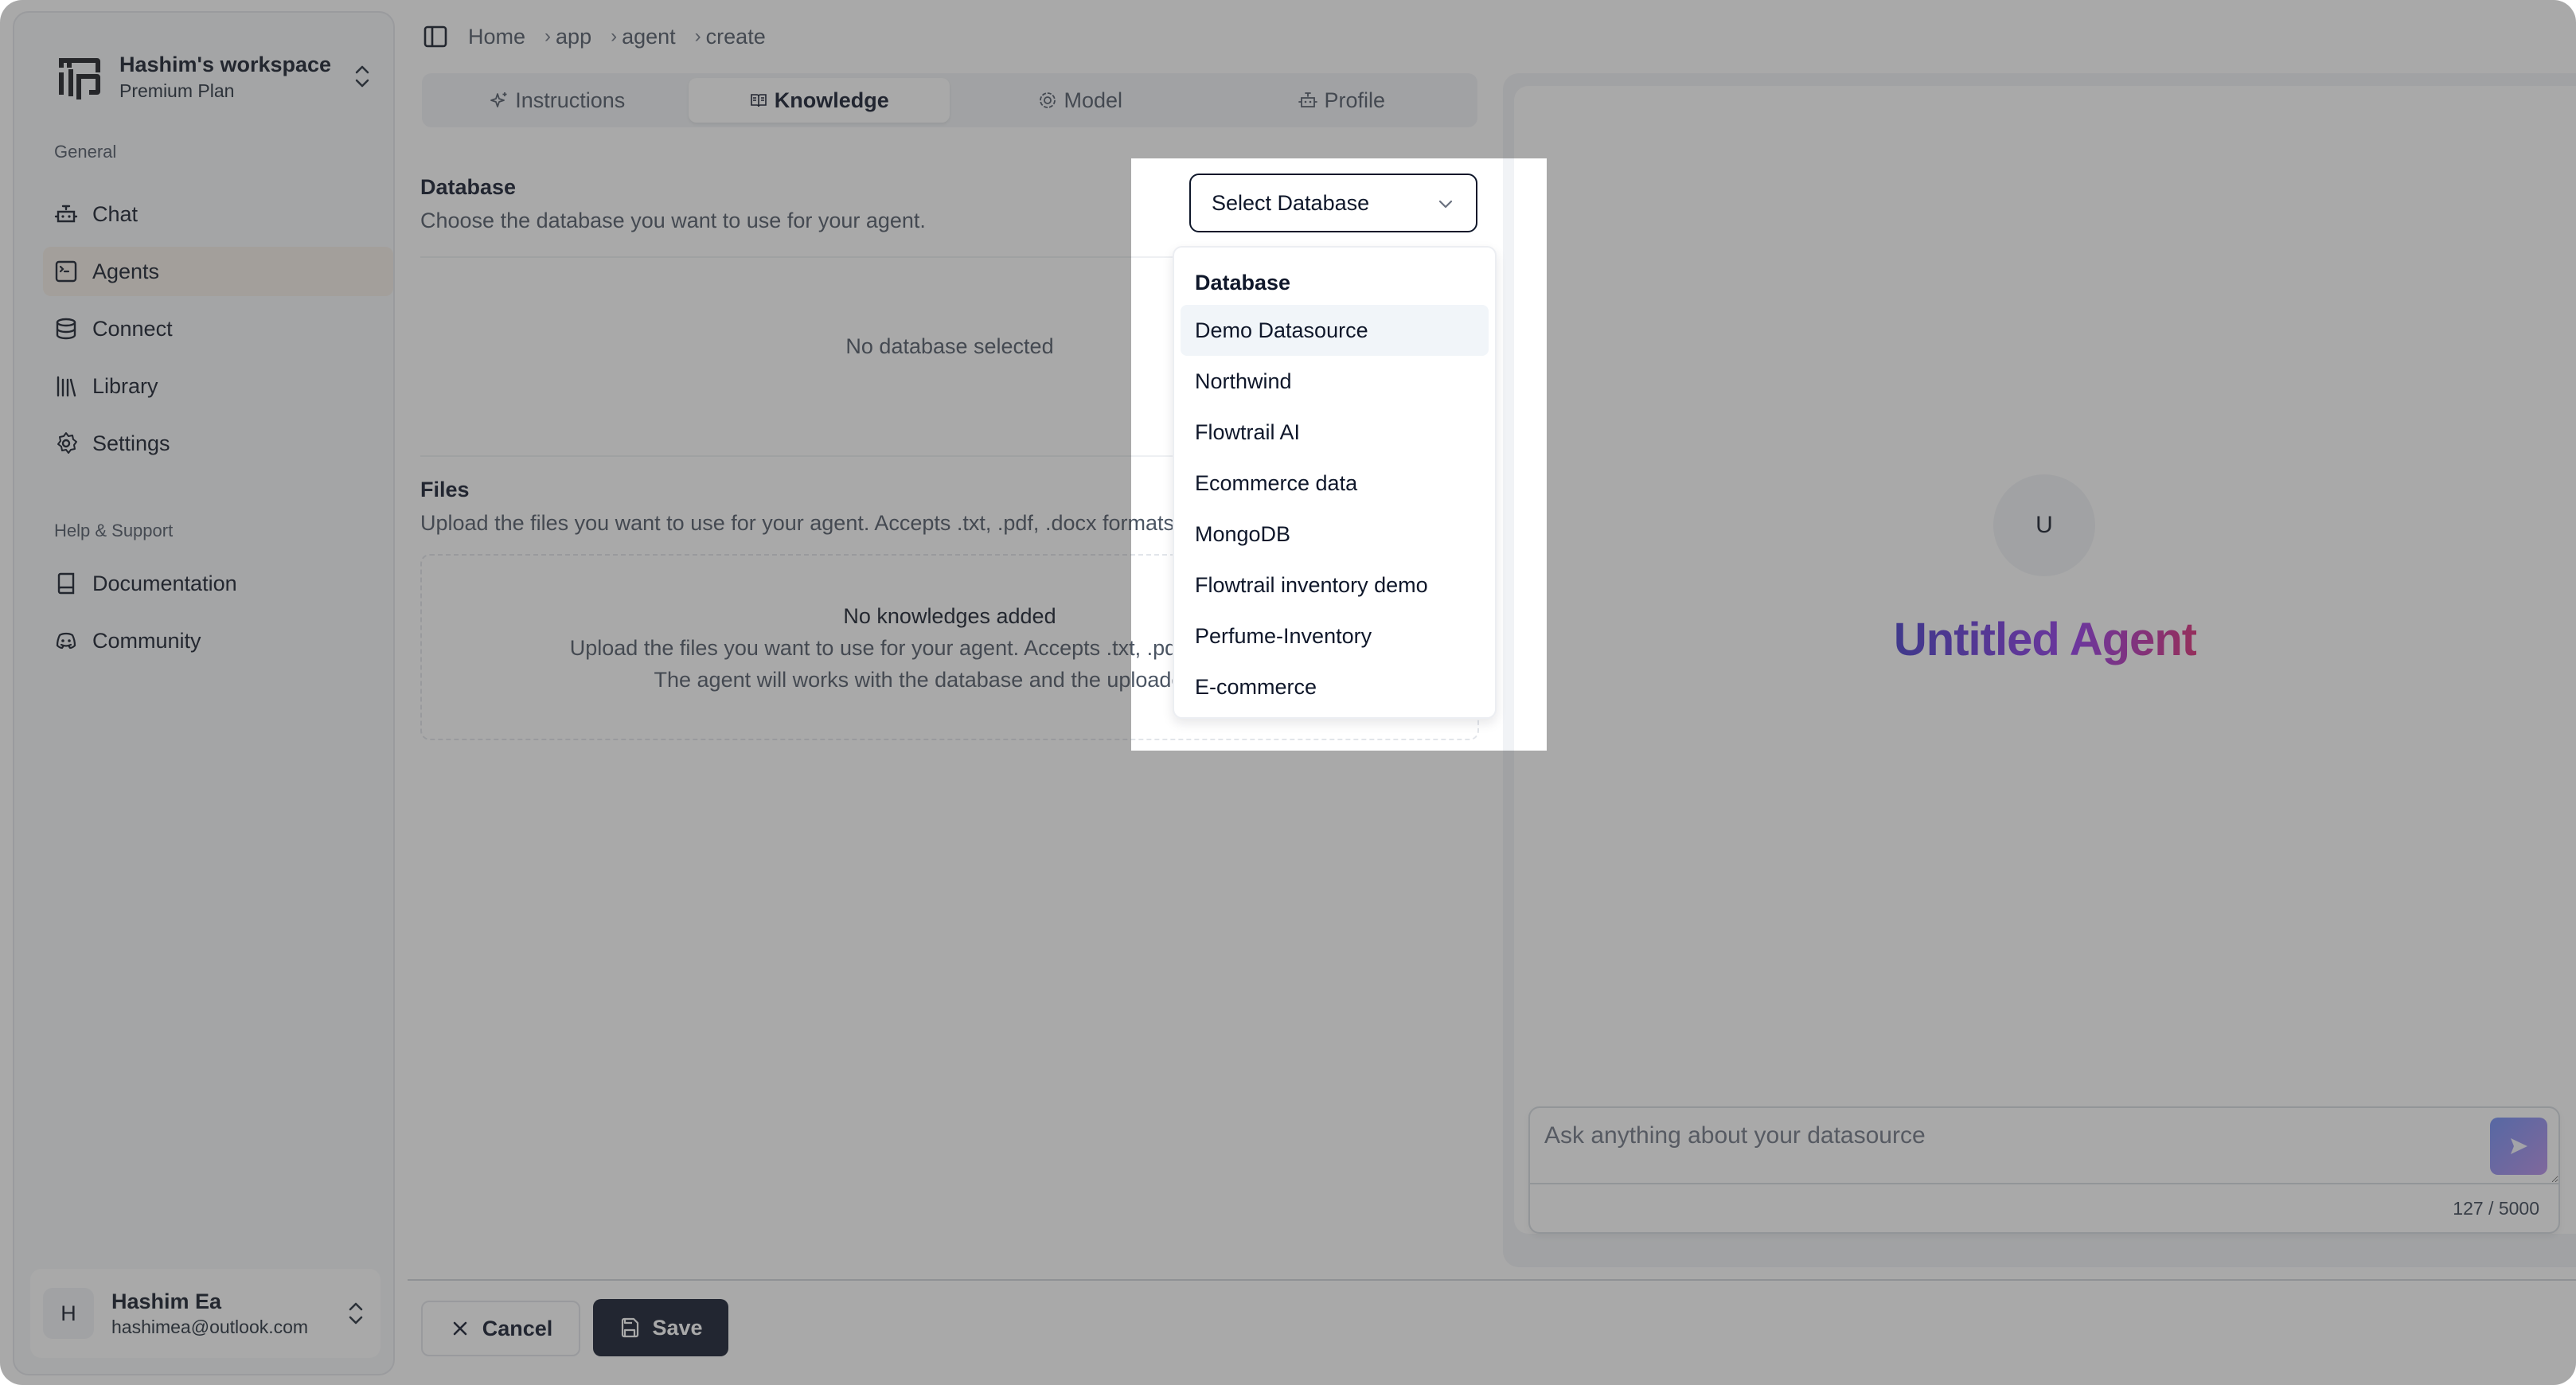  What do you see at coordinates (125, 386) in the screenshot?
I see `sidebar-item-label: Library` at bounding box center [125, 386].